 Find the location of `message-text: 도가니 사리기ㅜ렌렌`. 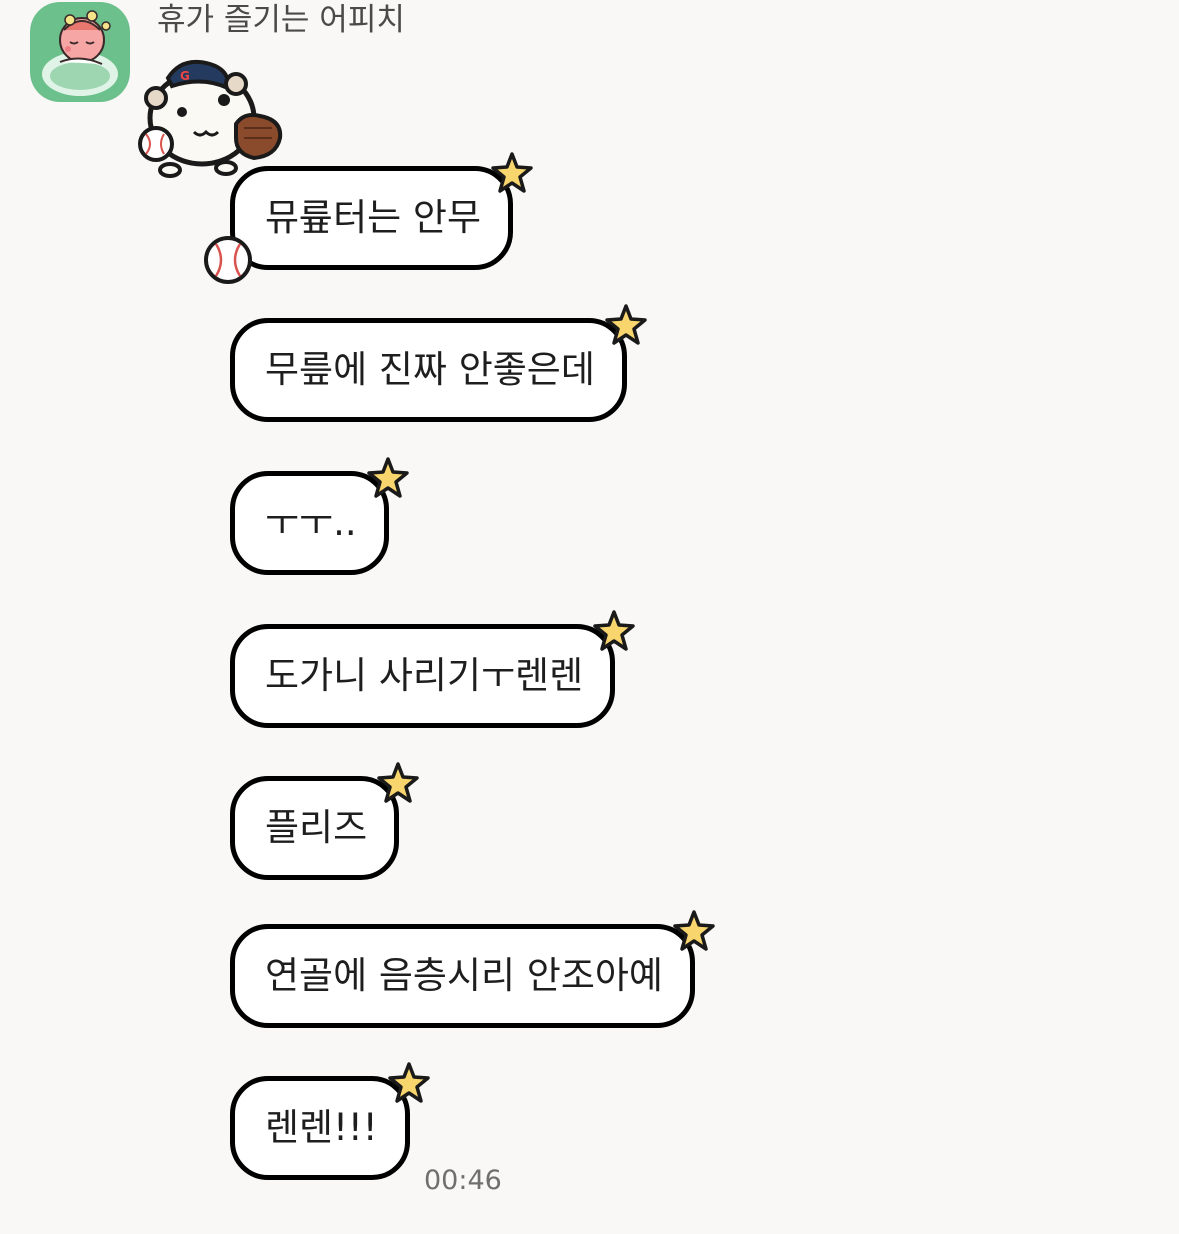

message-text: 도가니 사리기ㅜ렌렌 is located at coordinates (424, 675).